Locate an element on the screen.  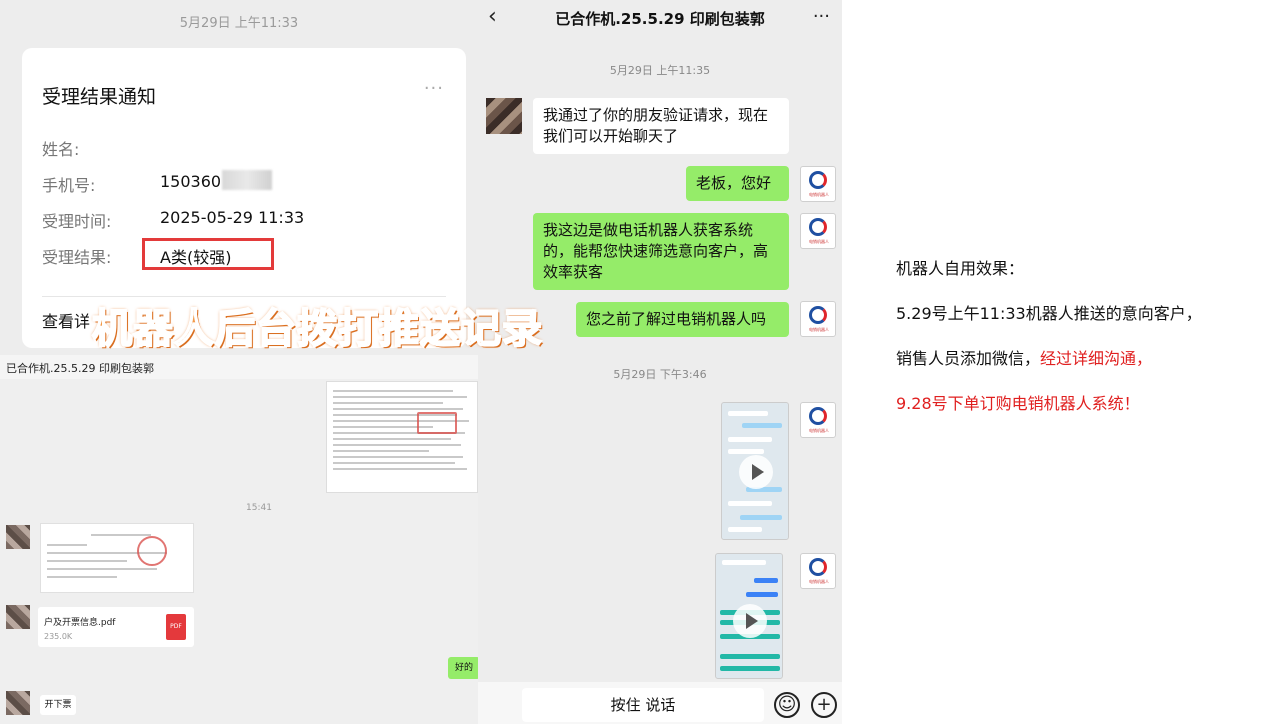
result-label: 受理结果: is located at coordinates (77, 257).